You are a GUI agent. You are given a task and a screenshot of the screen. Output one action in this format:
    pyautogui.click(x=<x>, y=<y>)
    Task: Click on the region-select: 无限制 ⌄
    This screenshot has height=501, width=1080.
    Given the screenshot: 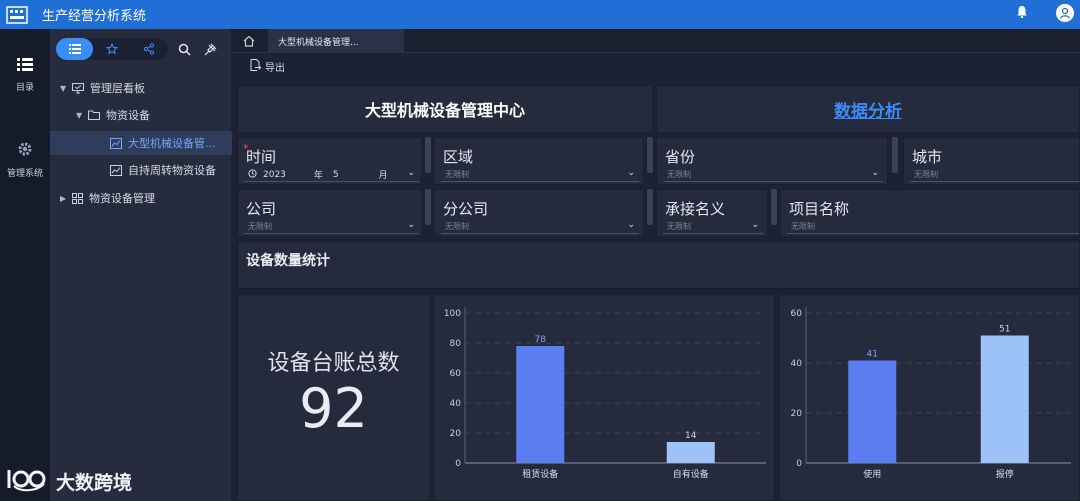 What is the action you would take?
    pyautogui.click(x=540, y=175)
    